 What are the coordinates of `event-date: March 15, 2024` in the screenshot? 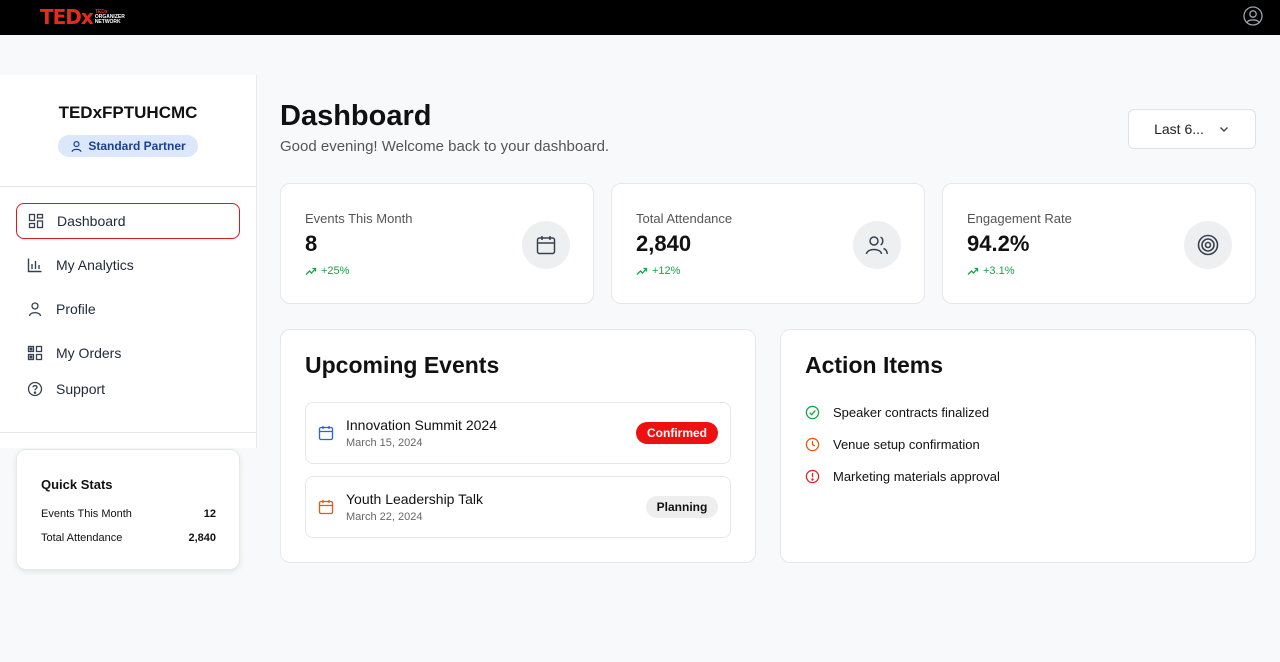 It's located at (384, 443).